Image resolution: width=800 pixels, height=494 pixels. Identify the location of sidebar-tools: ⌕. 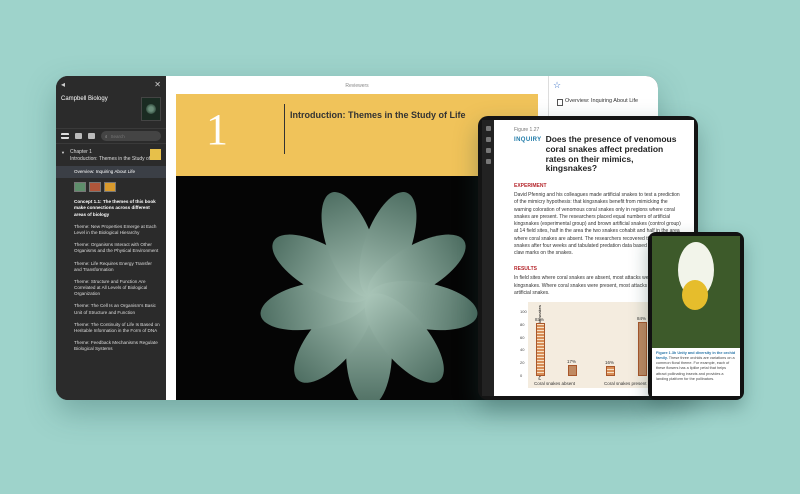
(111, 136).